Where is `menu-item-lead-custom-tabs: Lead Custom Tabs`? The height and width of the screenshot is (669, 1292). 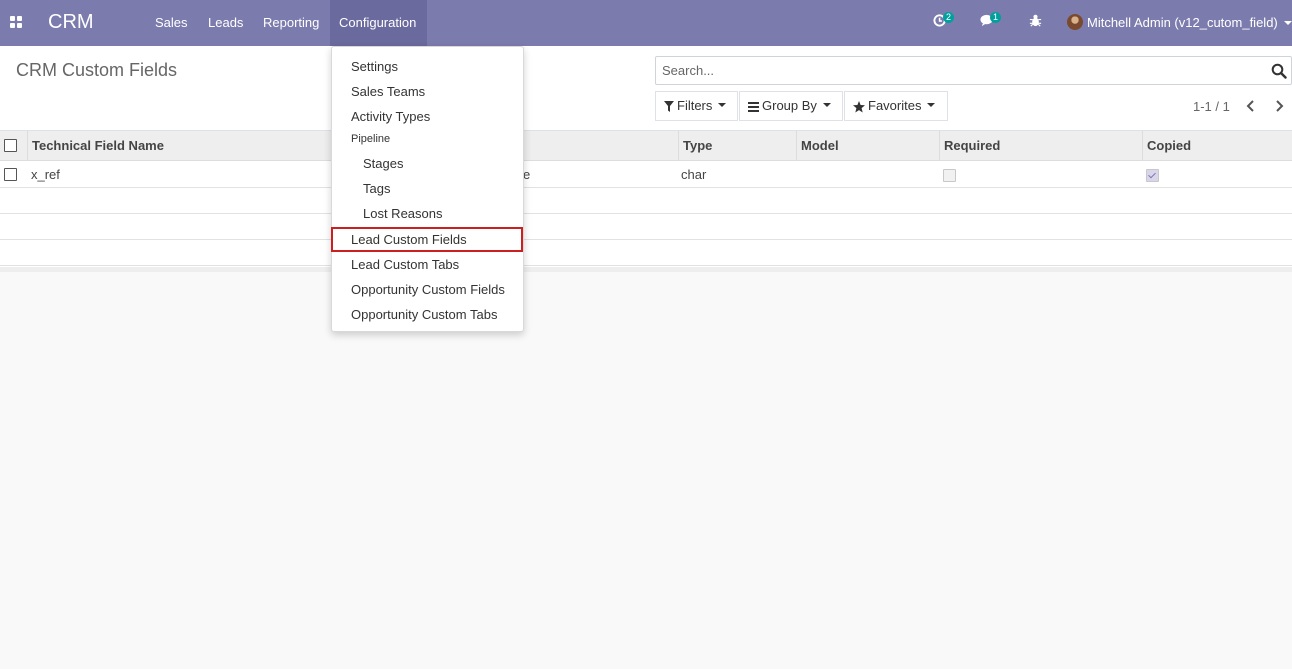
menu-item-lead-custom-tabs: Lead Custom Tabs is located at coordinates (427, 264).